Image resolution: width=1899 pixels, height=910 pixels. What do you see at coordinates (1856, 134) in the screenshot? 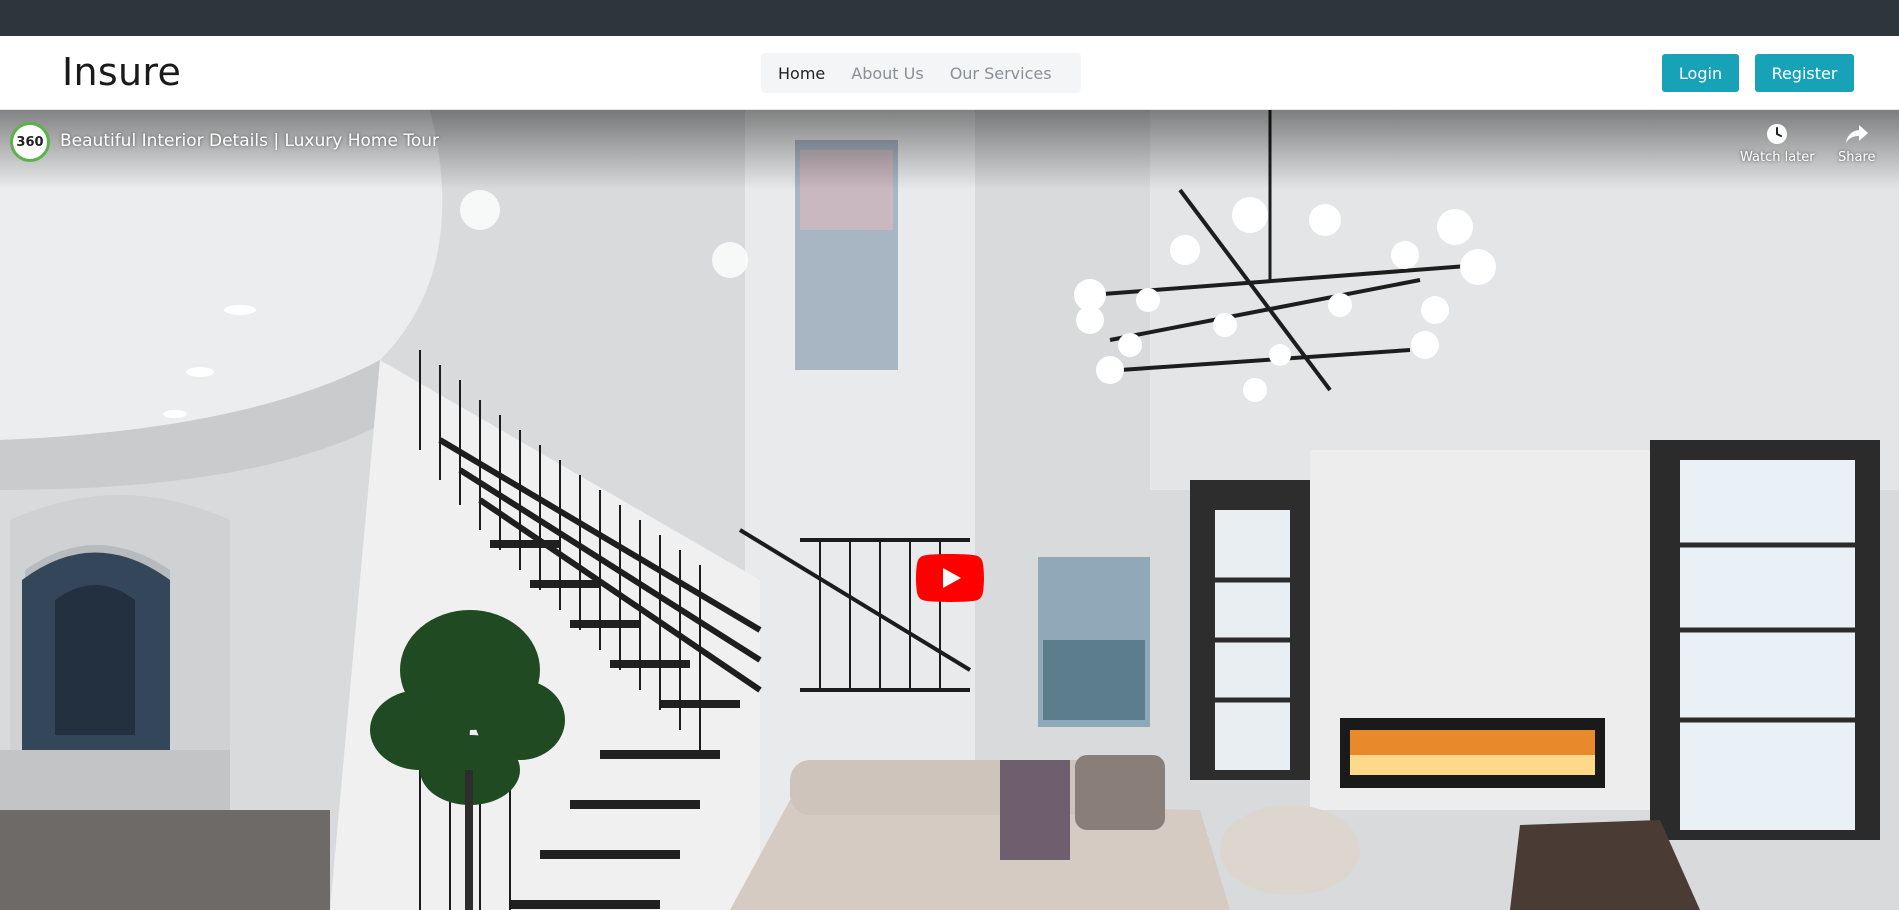
I see `share-arrow-icon` at bounding box center [1856, 134].